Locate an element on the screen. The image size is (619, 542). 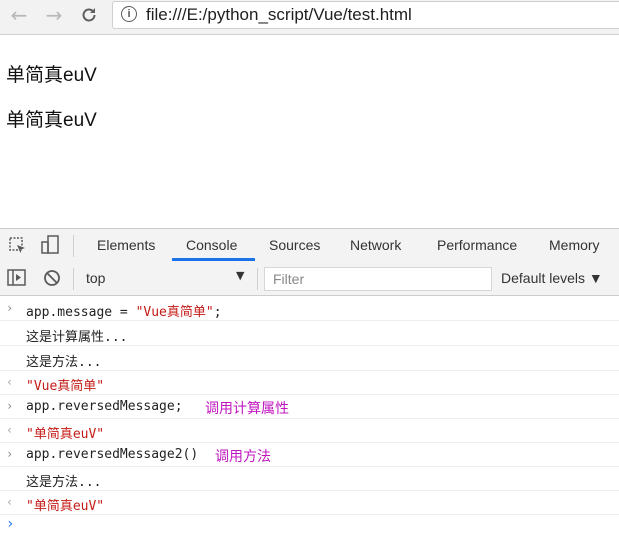
forward-icon: → is located at coordinates (54, 15).